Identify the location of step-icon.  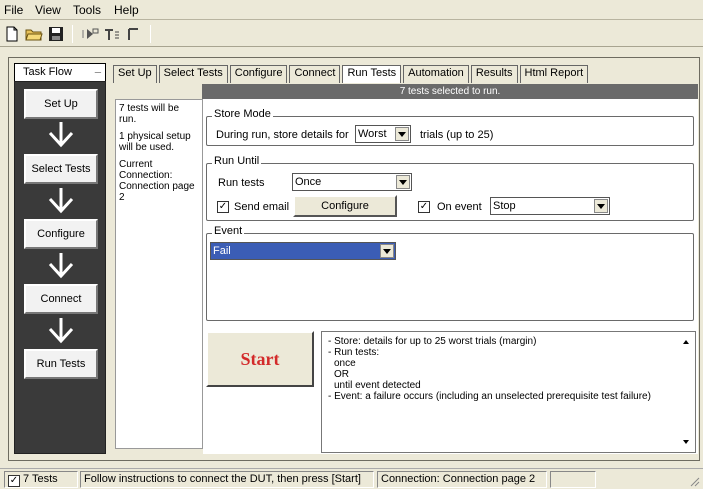
(112, 34).